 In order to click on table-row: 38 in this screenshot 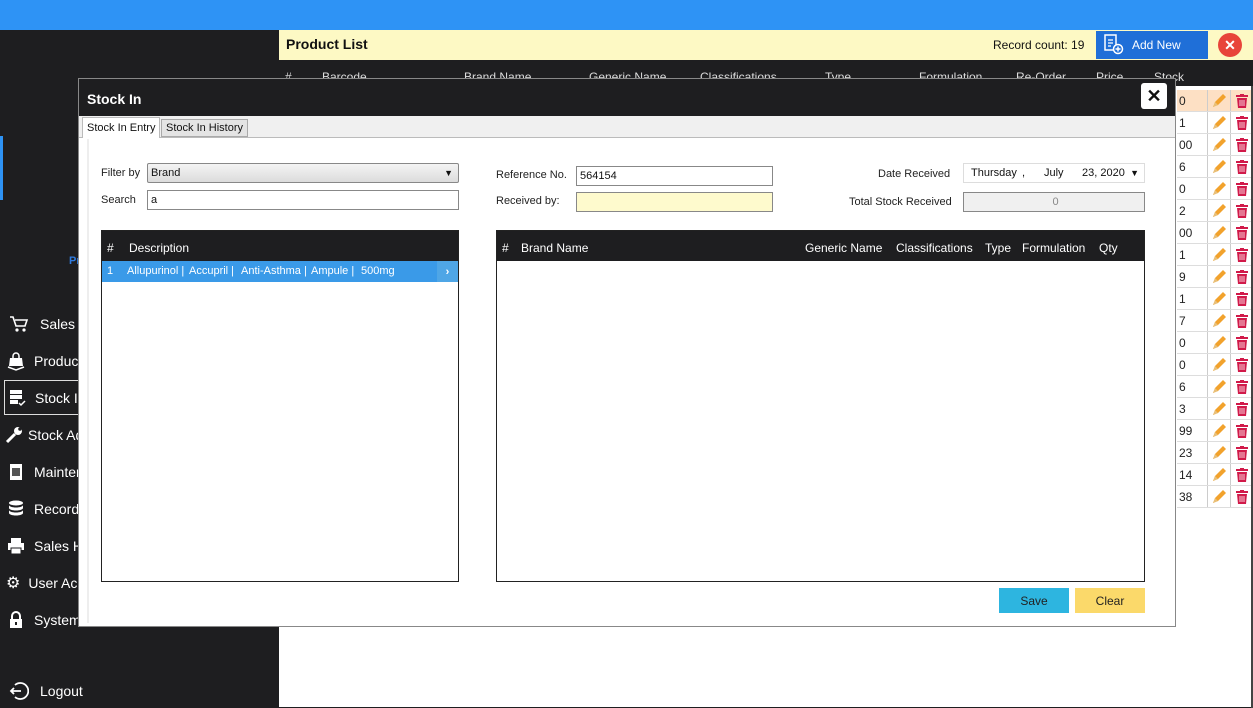, I will do `click(1215, 497)`.